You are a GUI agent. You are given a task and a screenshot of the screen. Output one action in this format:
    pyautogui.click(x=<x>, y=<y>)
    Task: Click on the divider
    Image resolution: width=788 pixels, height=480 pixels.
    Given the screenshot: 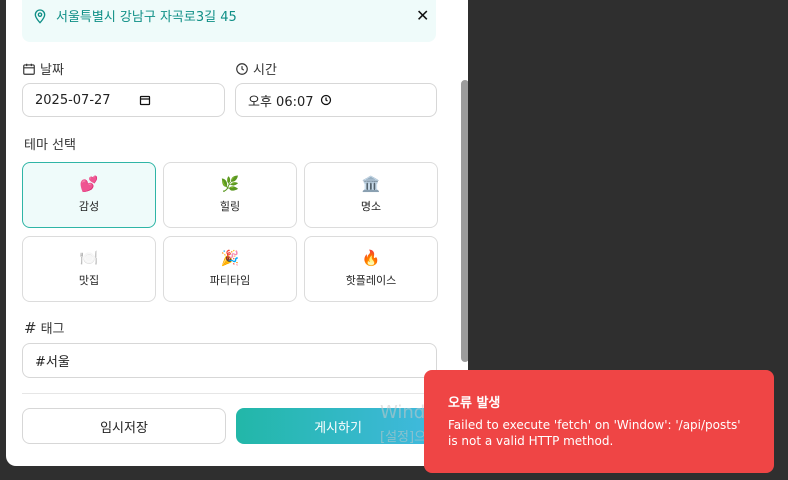 What is the action you would take?
    pyautogui.click(x=229, y=393)
    